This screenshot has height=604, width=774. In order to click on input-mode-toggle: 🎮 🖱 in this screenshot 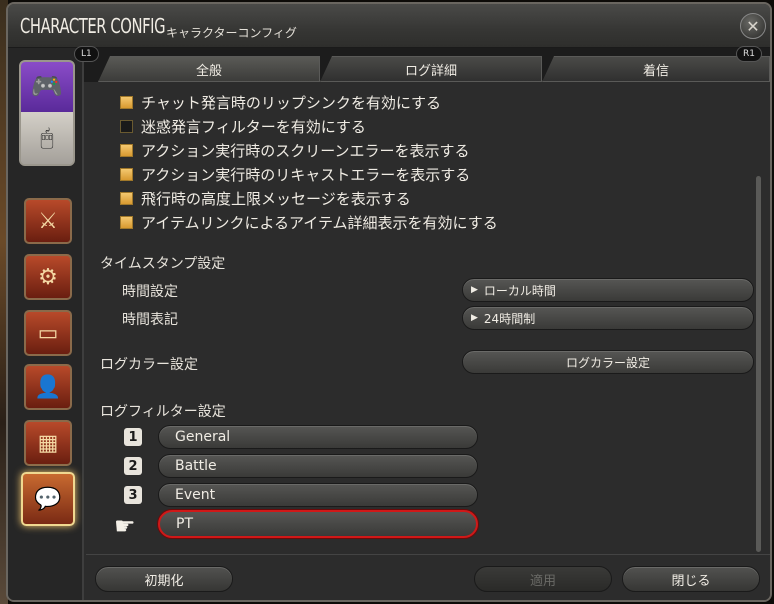, I will do `click(47, 113)`.